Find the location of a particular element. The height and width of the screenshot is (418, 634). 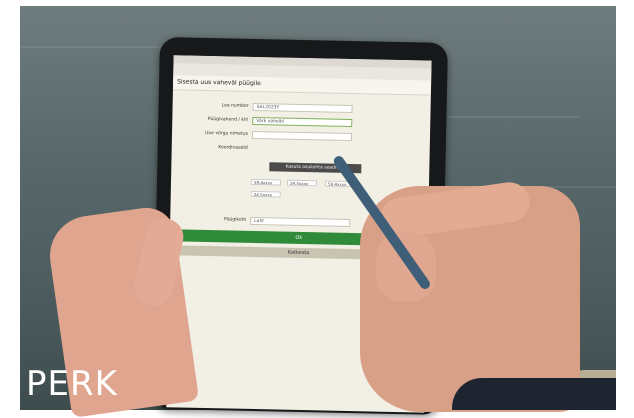

field-row: Loa number SAL2023Y is located at coordinates (301, 107).